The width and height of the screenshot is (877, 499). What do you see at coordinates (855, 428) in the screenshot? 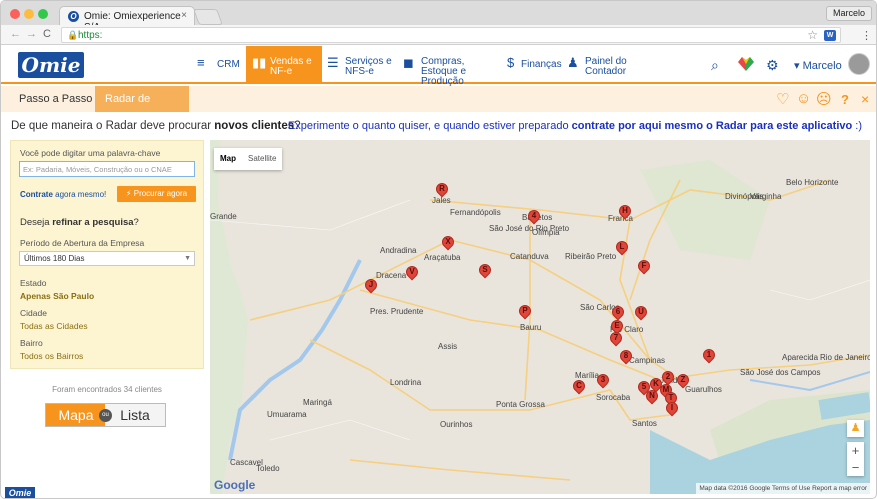
I see `street-view-icon: ♟` at bounding box center [855, 428].